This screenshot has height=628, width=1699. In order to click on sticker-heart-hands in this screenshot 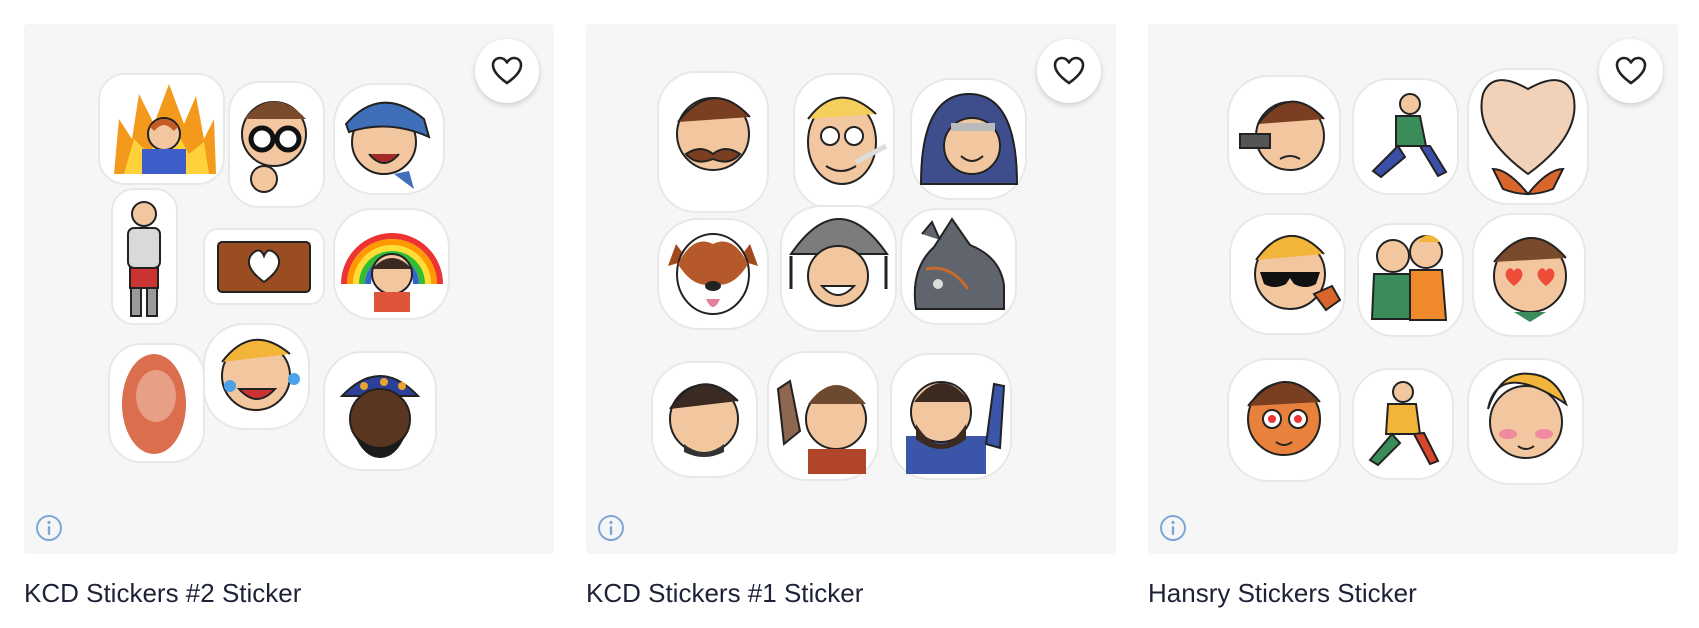, I will do `click(1528, 136)`.